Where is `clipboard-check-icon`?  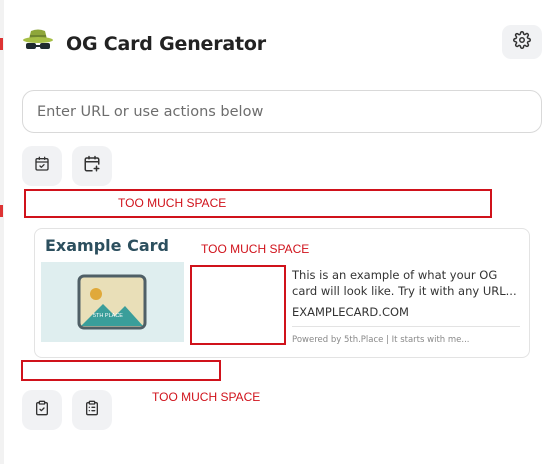 clipboard-check-icon is located at coordinates (42, 410).